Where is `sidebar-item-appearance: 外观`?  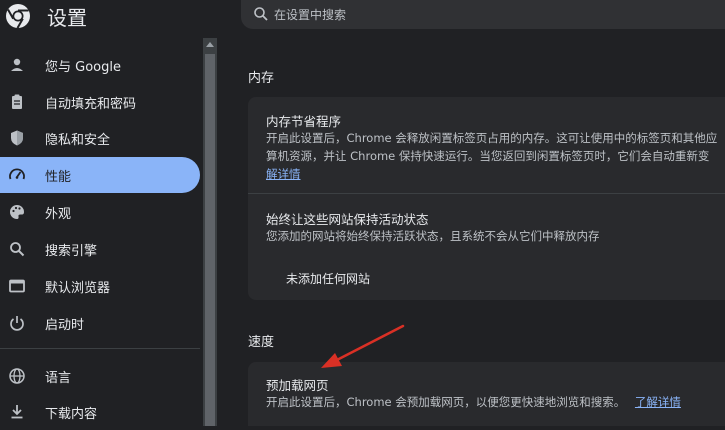
sidebar-item-appearance: 外观 is located at coordinates (100, 212).